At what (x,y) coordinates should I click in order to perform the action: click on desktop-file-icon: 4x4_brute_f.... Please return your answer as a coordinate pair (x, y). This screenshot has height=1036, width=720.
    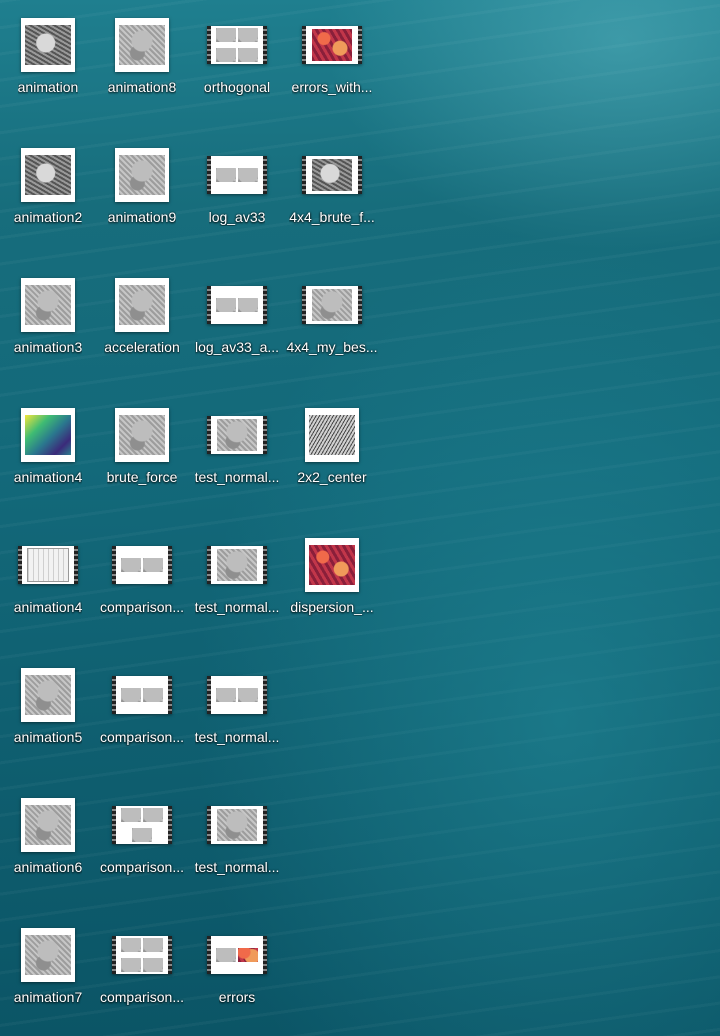
    Looking at the image, I should click on (332, 188).